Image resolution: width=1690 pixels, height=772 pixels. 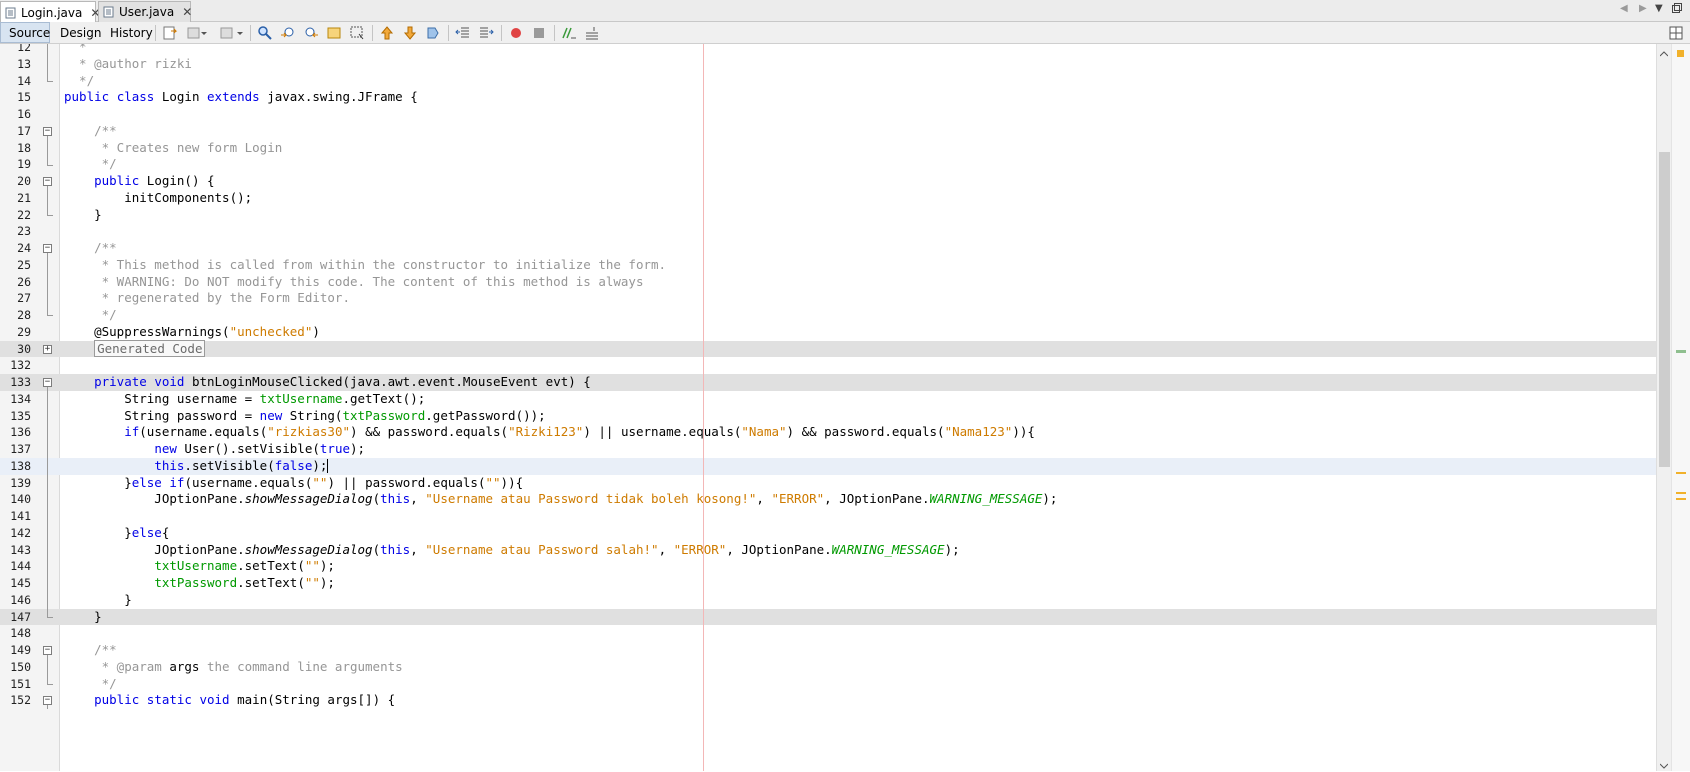 What do you see at coordinates (828, 315) in the screenshot?
I see `code-line: 28 */` at bounding box center [828, 315].